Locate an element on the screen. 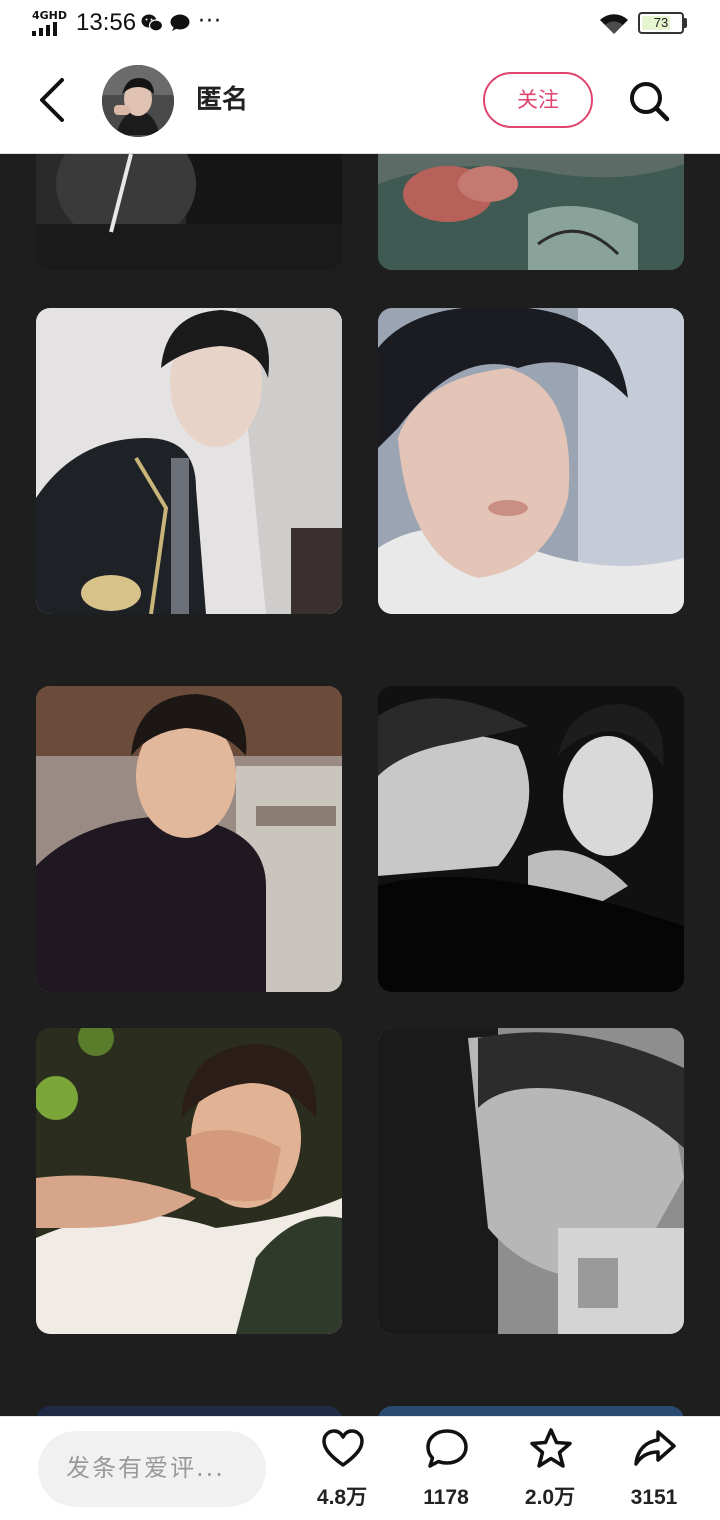  status-bar: 4GHD 13:56 ··· 73 is located at coordinates (360, 24).